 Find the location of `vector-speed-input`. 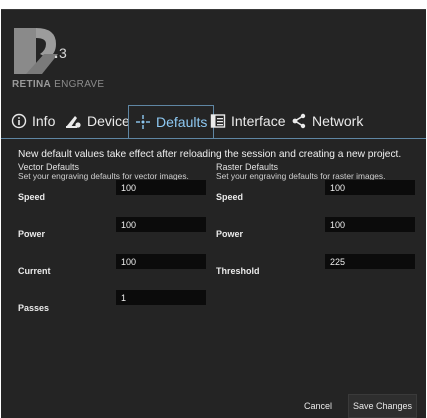

vector-speed-input is located at coordinates (161, 187).